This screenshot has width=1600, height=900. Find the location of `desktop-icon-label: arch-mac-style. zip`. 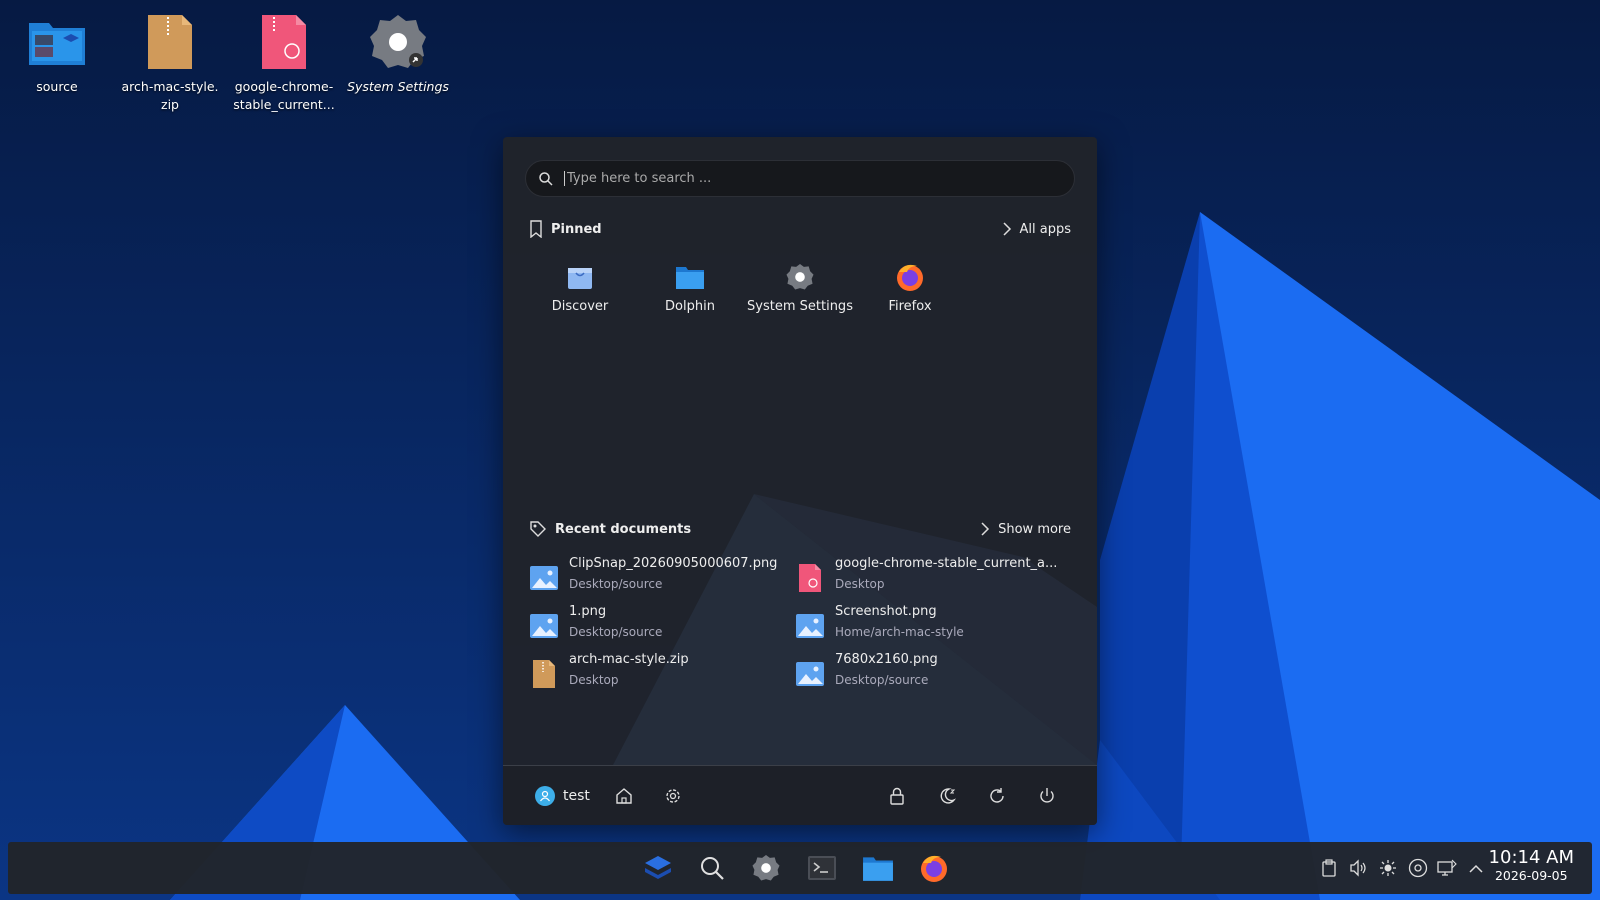

desktop-icon-label: arch-mac-style. zip is located at coordinates (170, 95).